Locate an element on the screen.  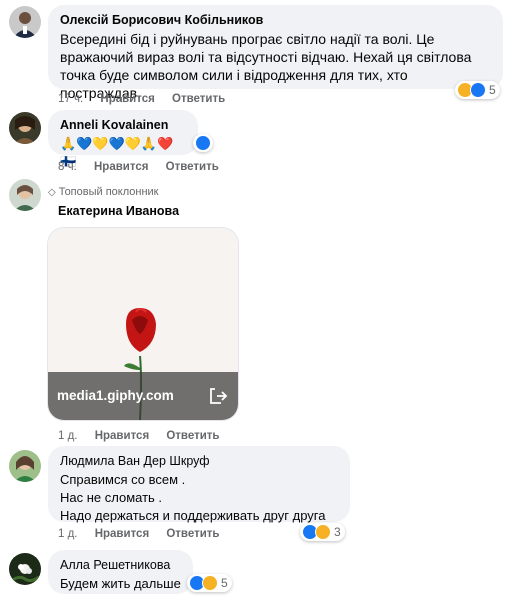
diamond-icon: ◇ is located at coordinates (52, 192).